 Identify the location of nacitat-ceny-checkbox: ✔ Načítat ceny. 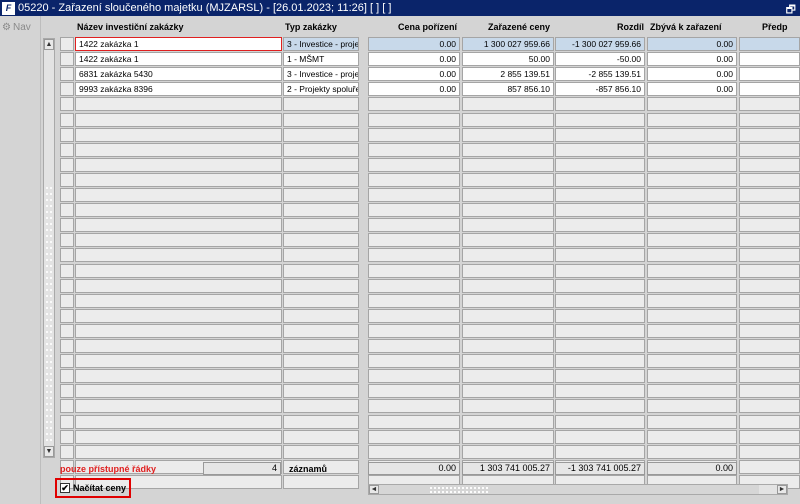
(93, 488).